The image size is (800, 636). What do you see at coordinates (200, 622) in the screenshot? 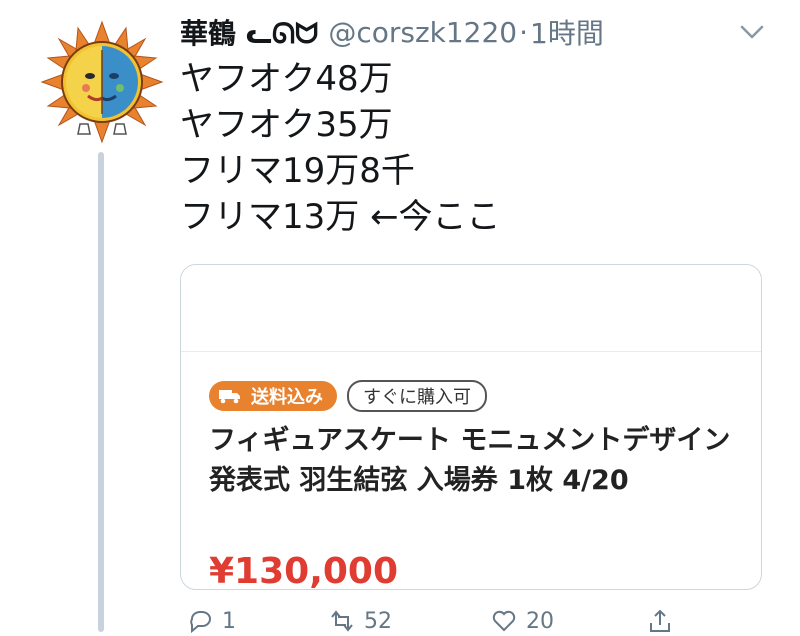
I see `reply-icon` at bounding box center [200, 622].